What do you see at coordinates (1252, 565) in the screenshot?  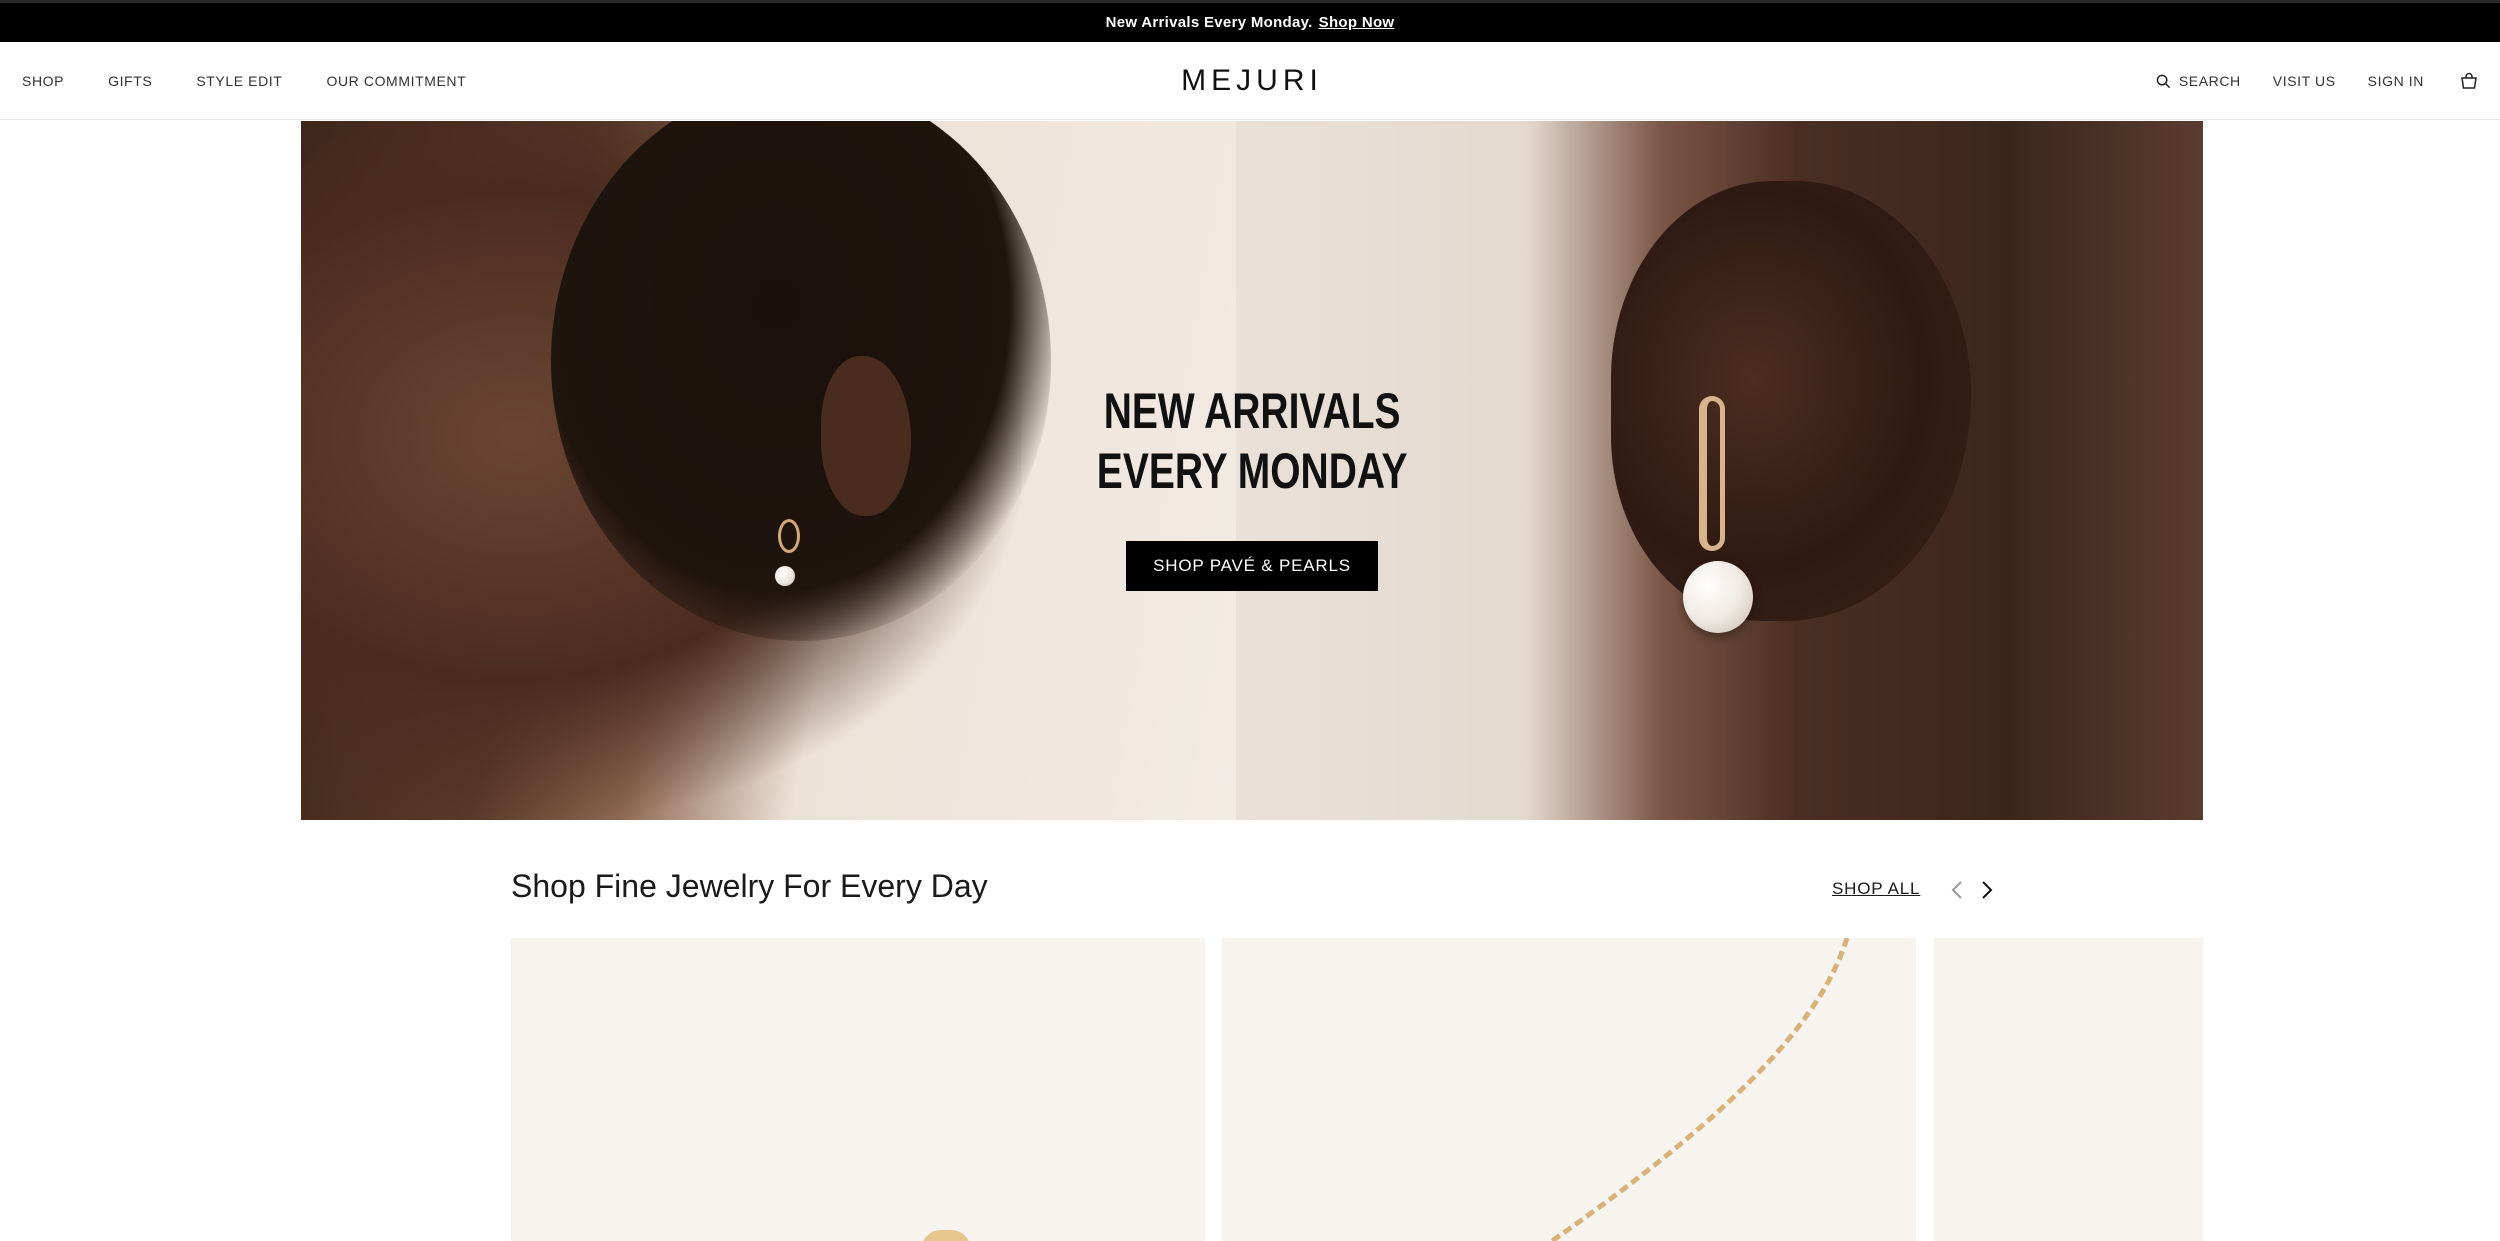 I see `shop-pave-pearls-button: SHOP PAVÉ & PEARLS` at bounding box center [1252, 565].